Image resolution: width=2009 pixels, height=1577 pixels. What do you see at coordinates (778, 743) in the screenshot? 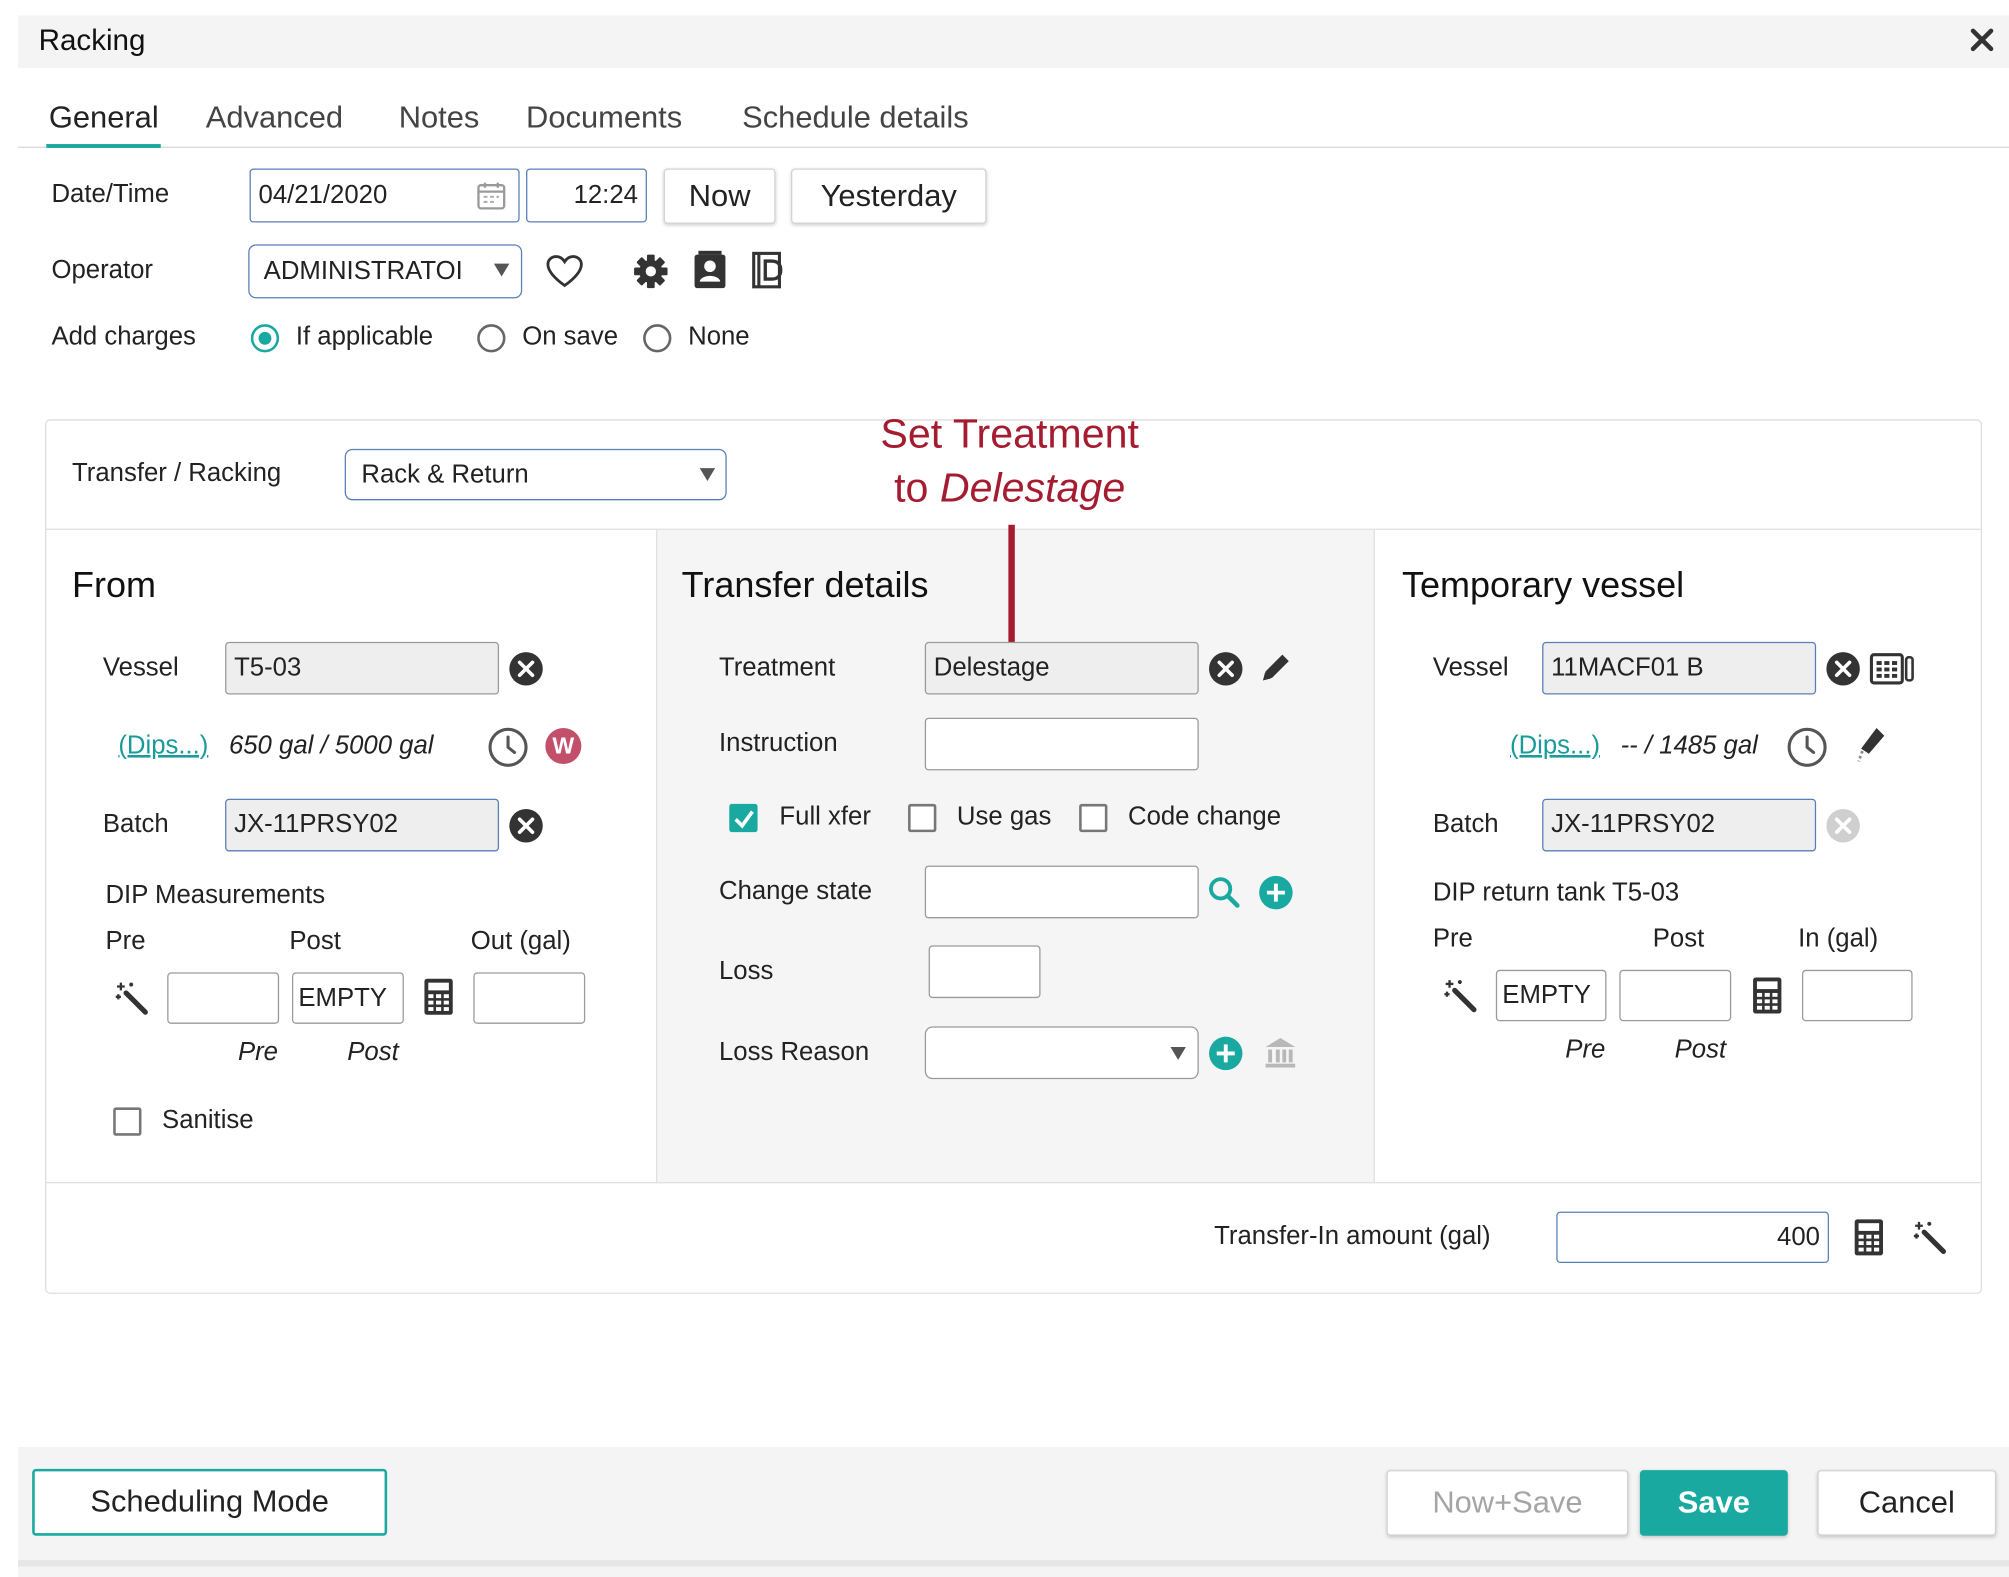
I see `instruction-label: Instruction` at bounding box center [778, 743].